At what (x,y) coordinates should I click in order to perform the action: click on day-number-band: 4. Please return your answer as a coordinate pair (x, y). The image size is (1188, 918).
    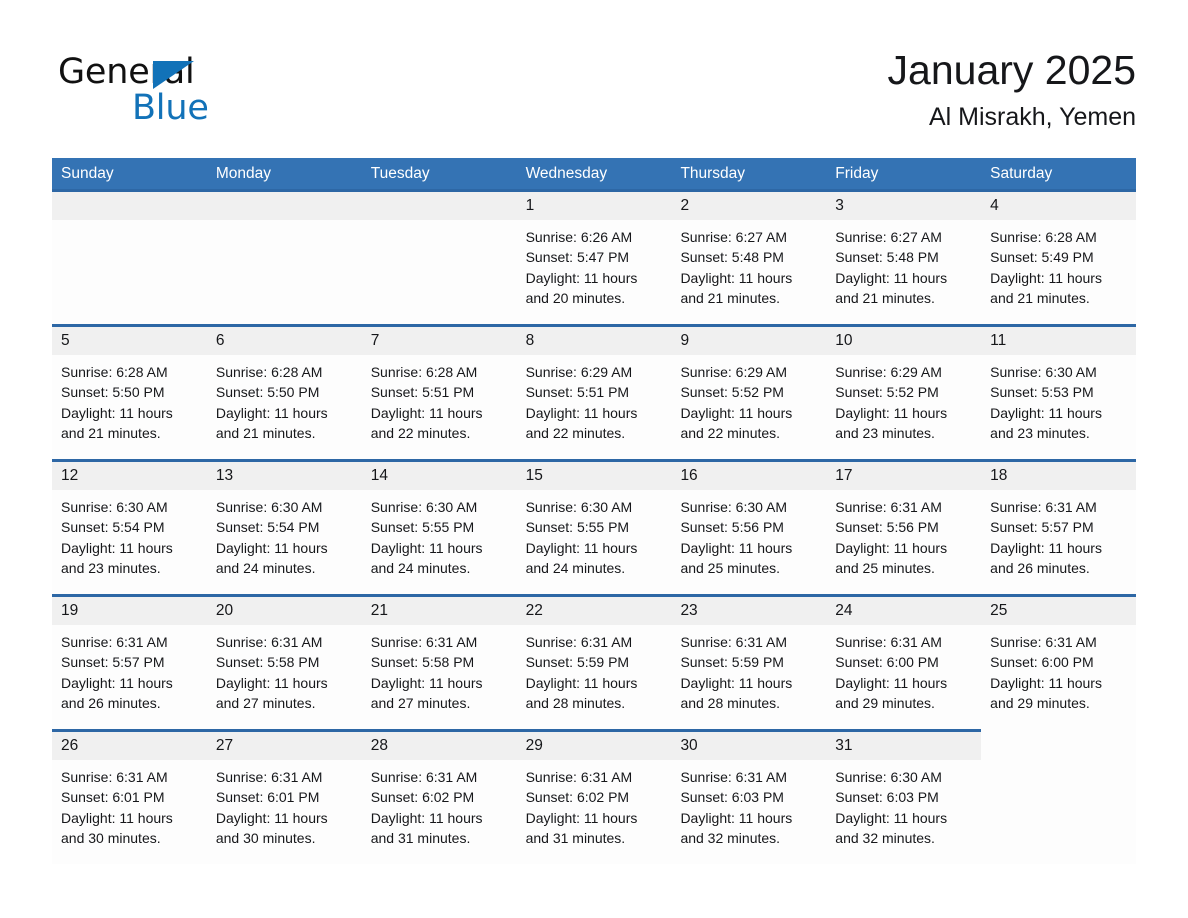
    Looking at the image, I should click on (1059, 206).